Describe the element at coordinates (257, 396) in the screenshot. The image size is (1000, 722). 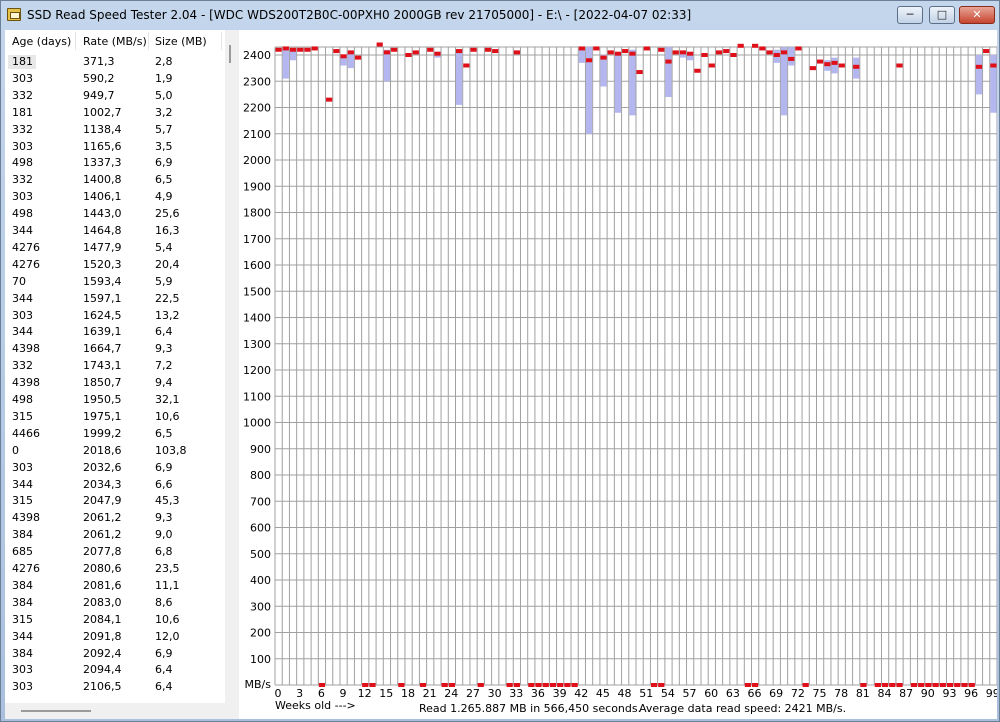
I see `y-tick-label: 1100` at that location.